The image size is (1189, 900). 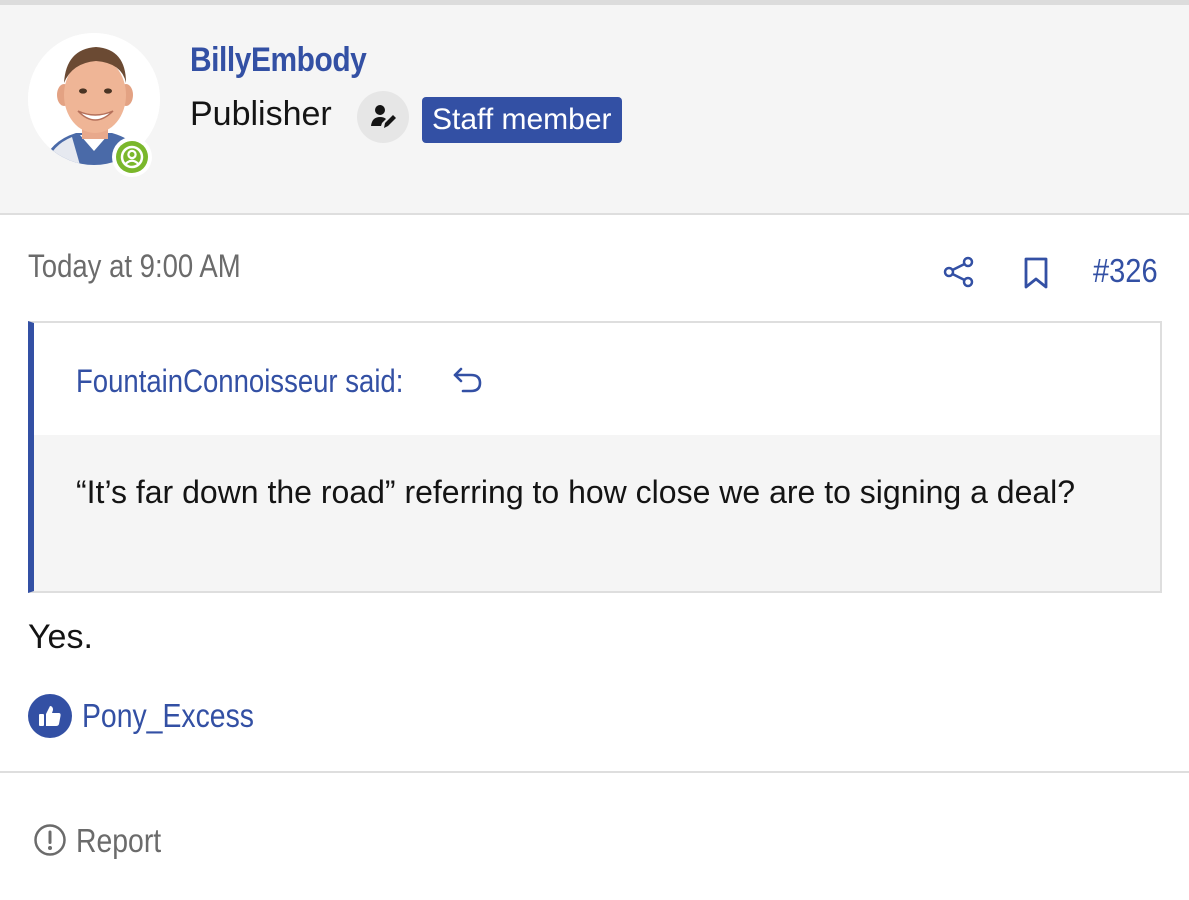 I want to click on quote-header: FountainConnoisseur said:, so click(x=597, y=379).